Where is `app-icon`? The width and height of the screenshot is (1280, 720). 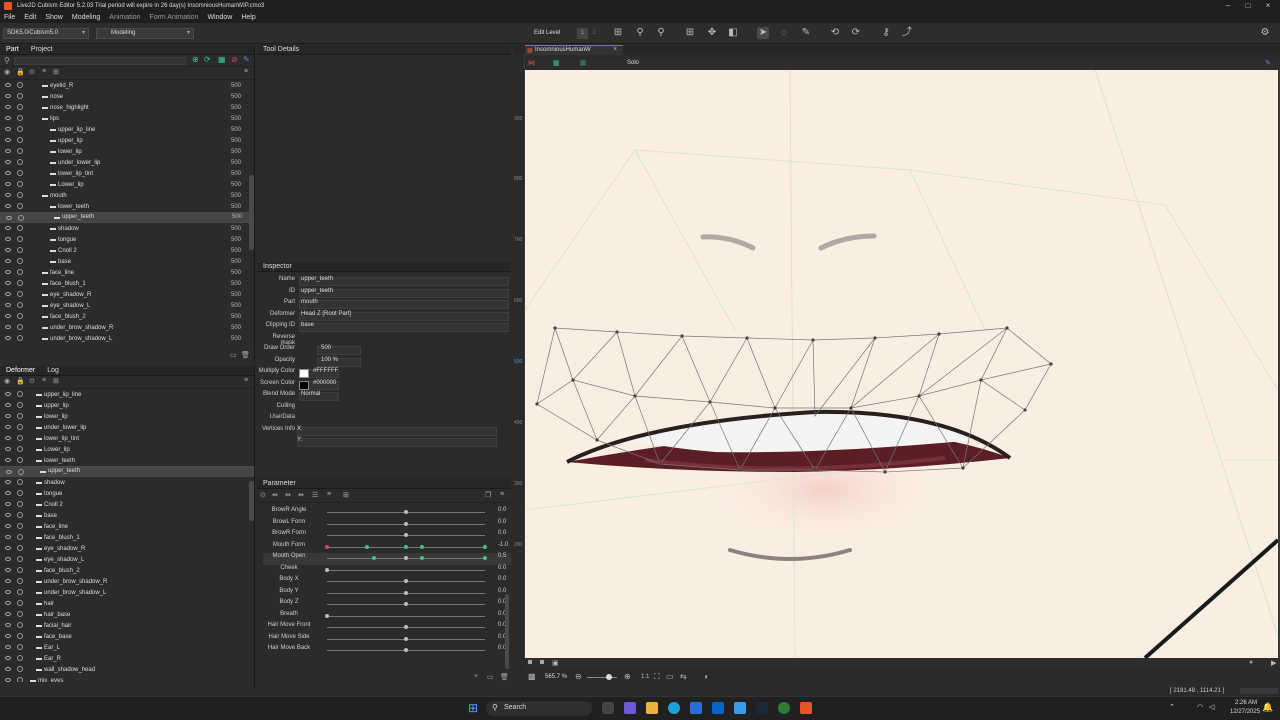 app-icon is located at coordinates (740, 708).